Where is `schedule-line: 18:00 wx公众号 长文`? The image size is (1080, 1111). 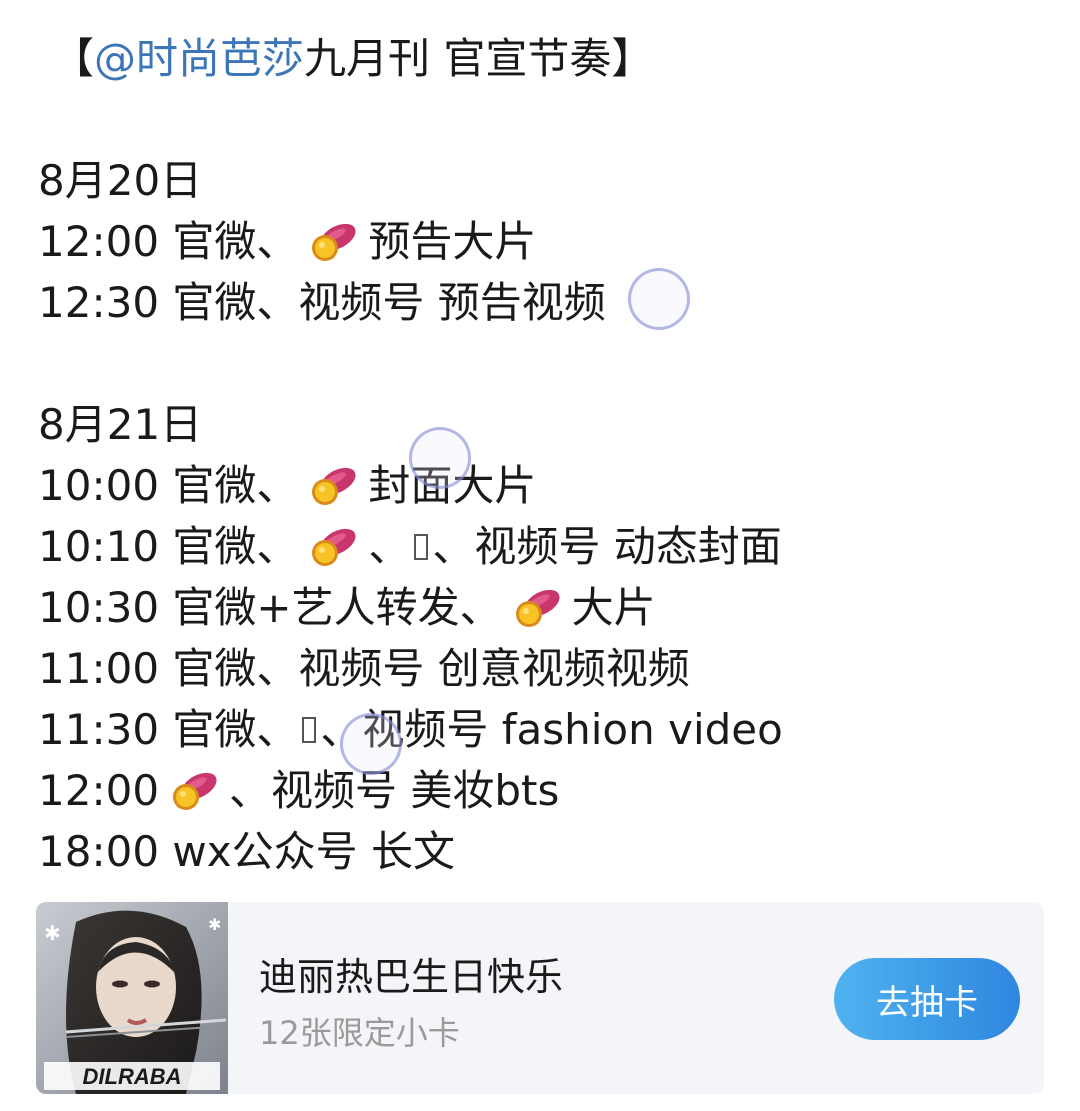
schedule-line: 18:00 wx公众号 长文 is located at coordinates (246, 851).